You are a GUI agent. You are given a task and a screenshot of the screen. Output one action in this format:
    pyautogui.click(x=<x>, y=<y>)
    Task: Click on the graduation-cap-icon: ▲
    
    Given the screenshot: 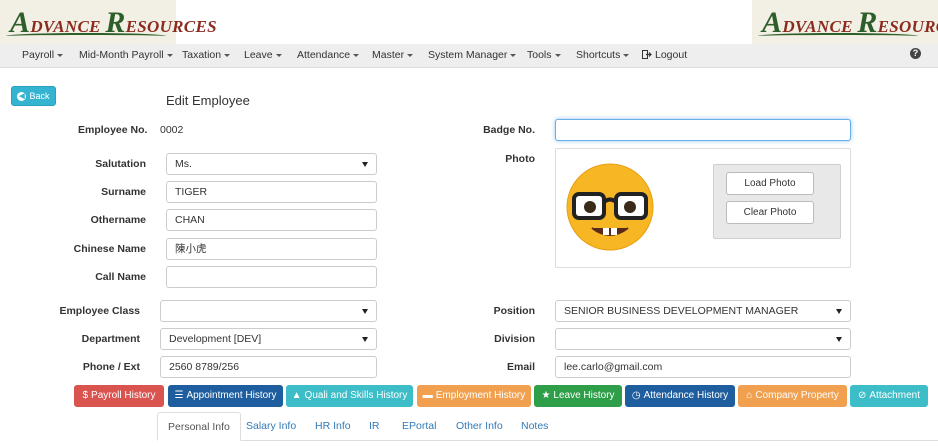 What is the action you would take?
    pyautogui.click(x=296, y=395)
    